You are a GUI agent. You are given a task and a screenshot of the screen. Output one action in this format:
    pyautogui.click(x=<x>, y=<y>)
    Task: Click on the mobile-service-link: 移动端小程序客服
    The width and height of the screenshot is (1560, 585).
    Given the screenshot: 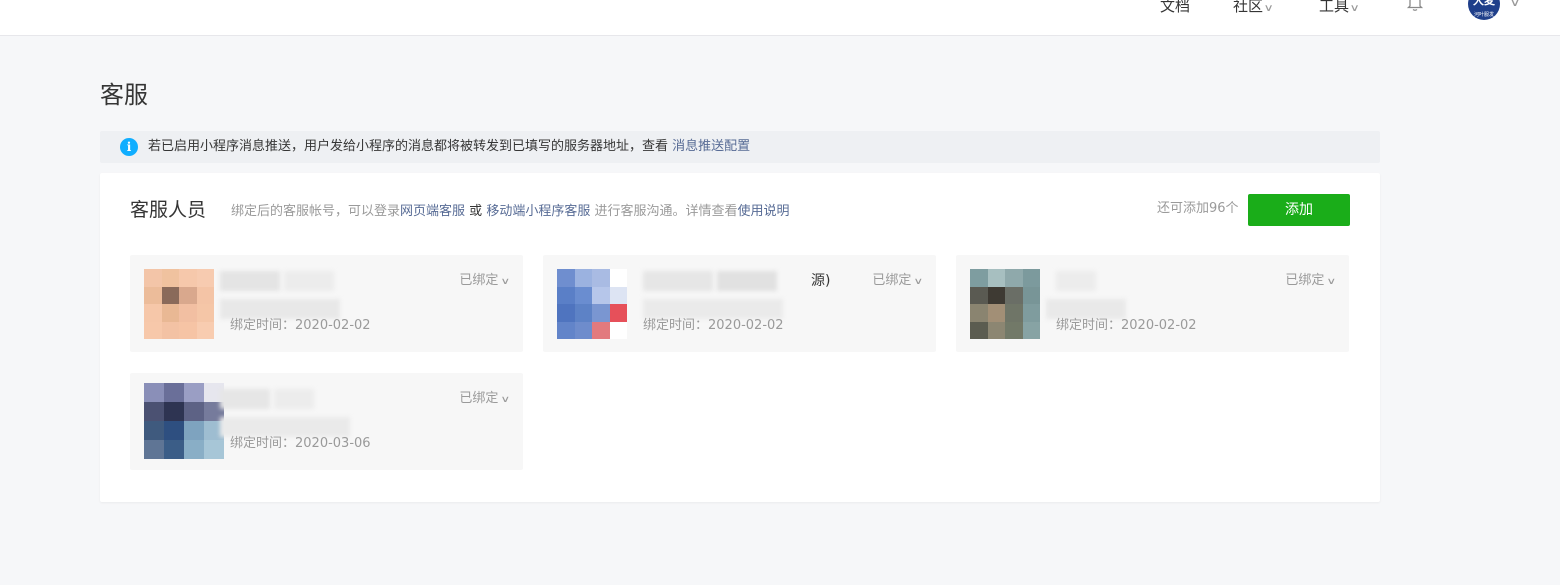 What is the action you would take?
    pyautogui.click(x=538, y=211)
    